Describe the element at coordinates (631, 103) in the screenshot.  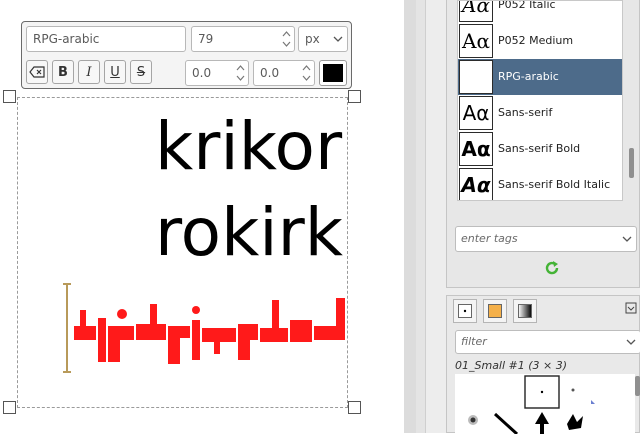
I see `font-list-scrollbar` at that location.